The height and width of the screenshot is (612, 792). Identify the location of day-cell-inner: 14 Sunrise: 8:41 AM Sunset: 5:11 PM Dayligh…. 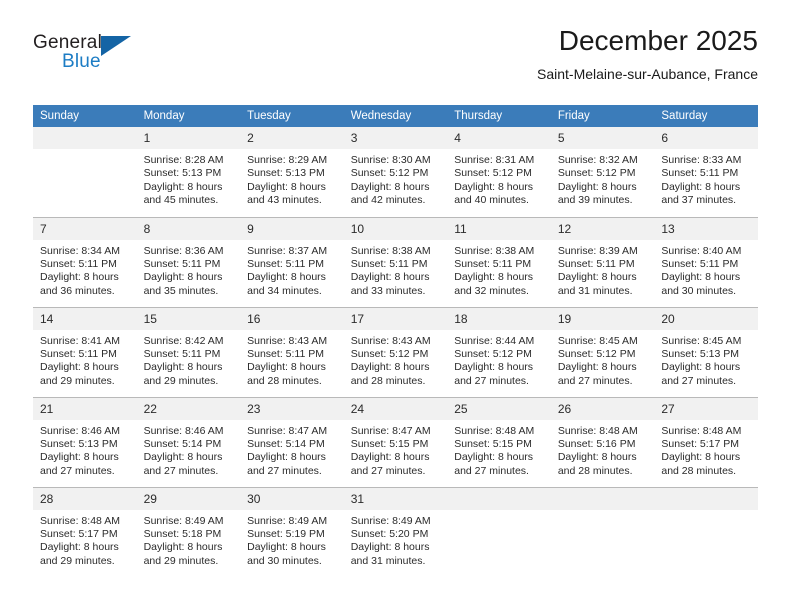
(85, 352).